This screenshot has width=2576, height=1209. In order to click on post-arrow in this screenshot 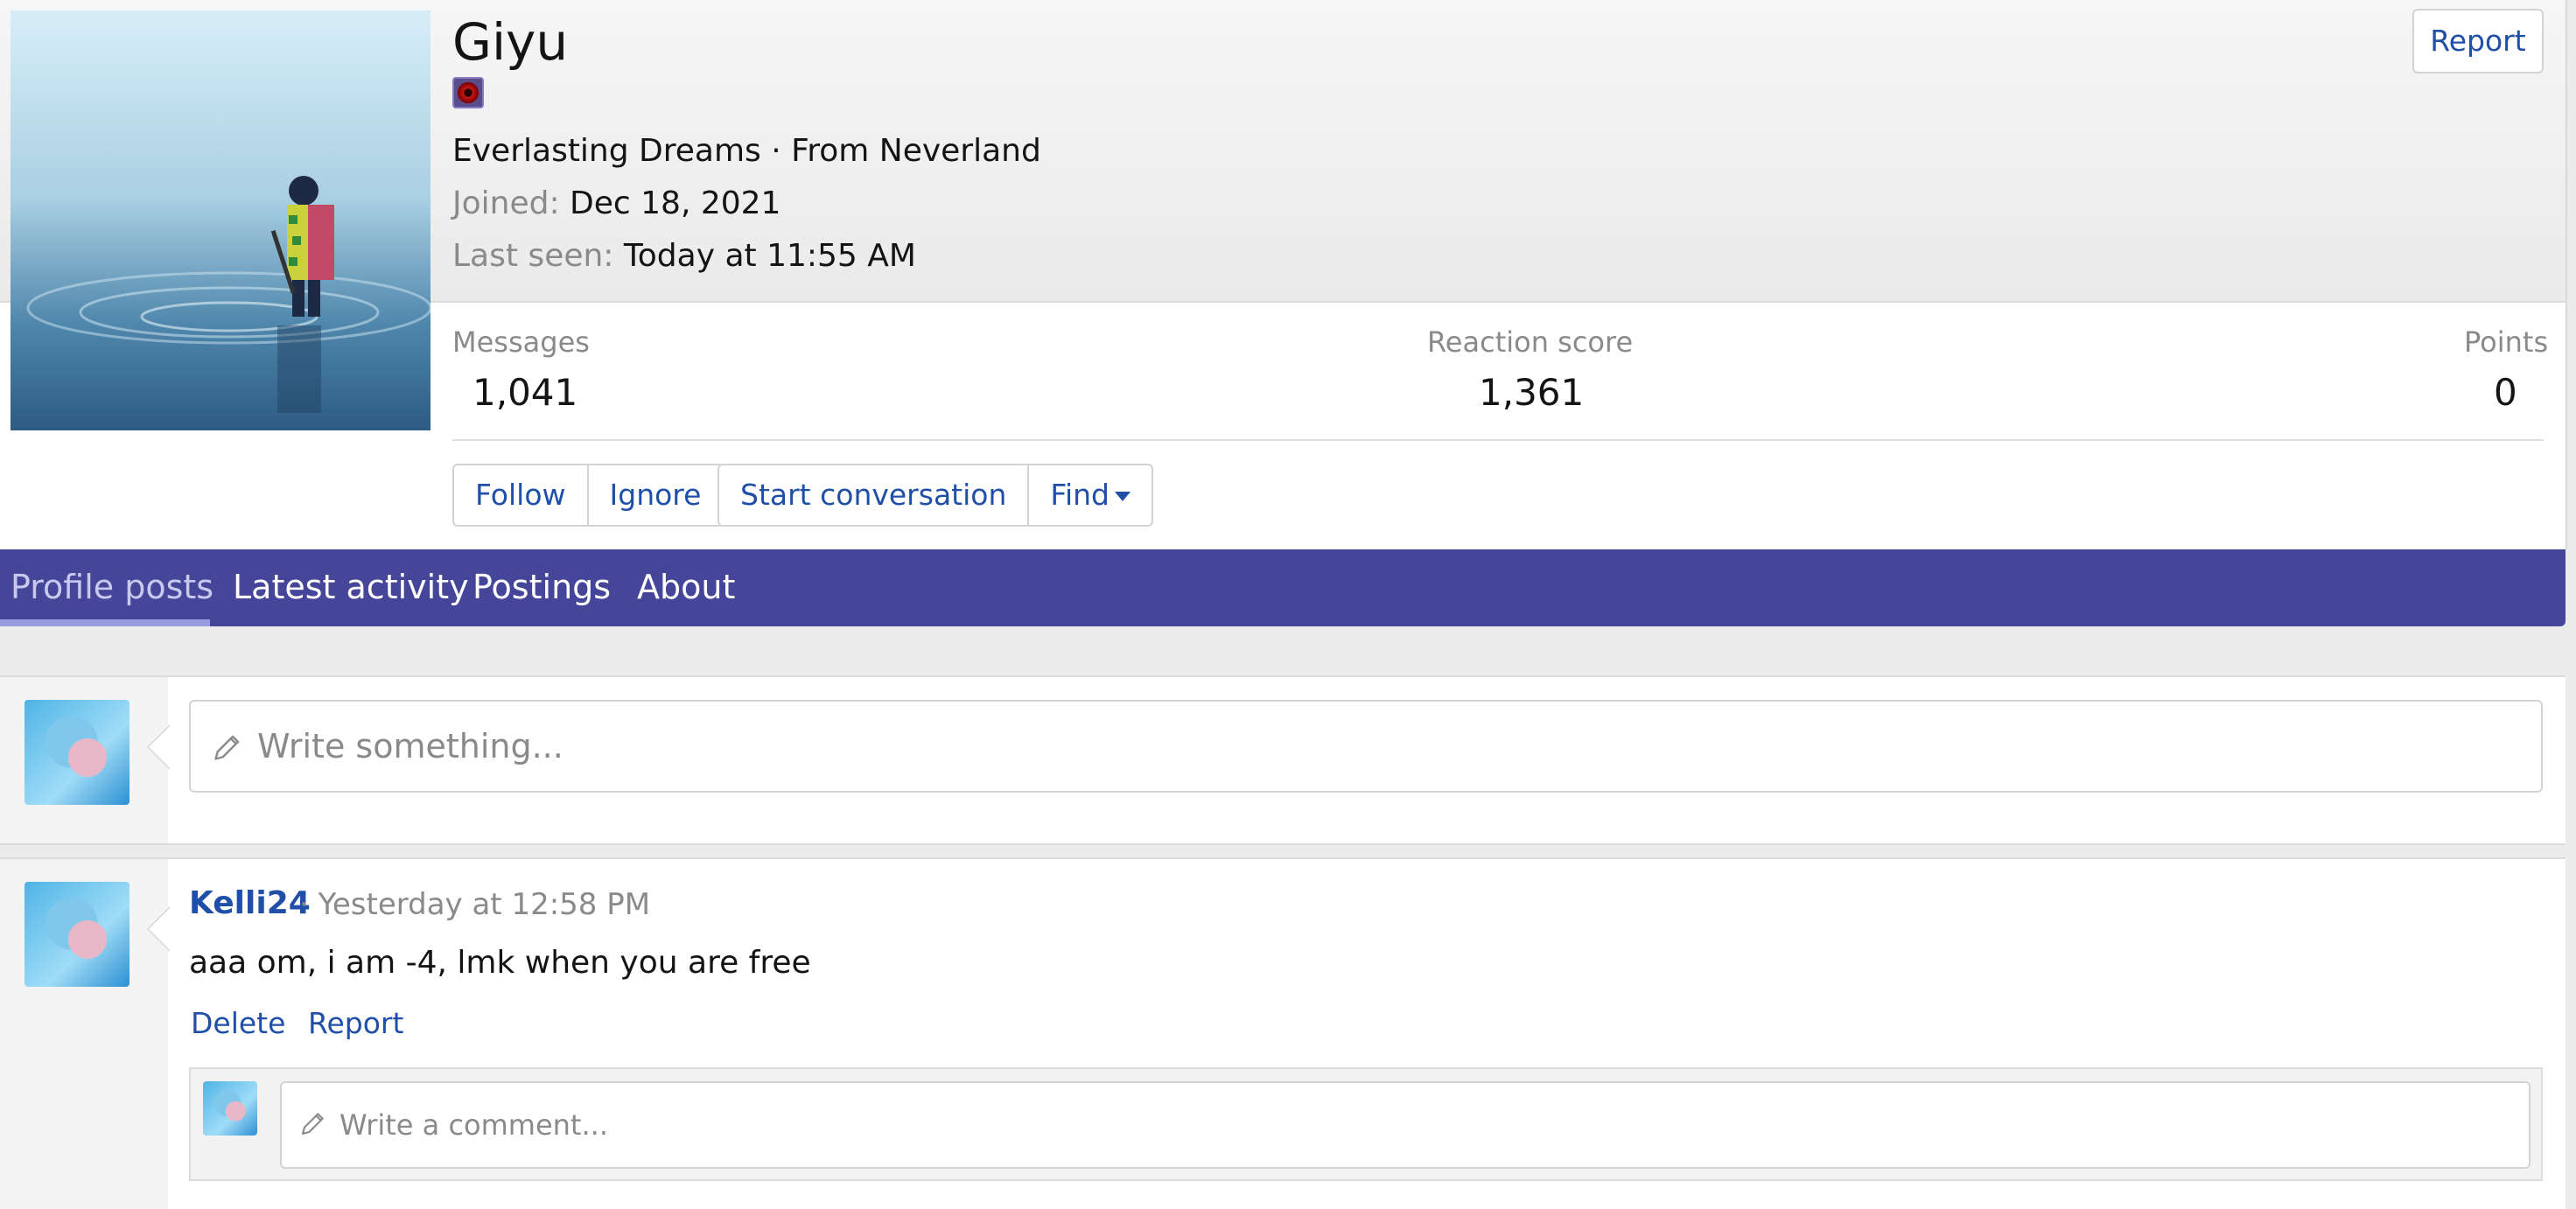, I will do `click(158, 929)`.